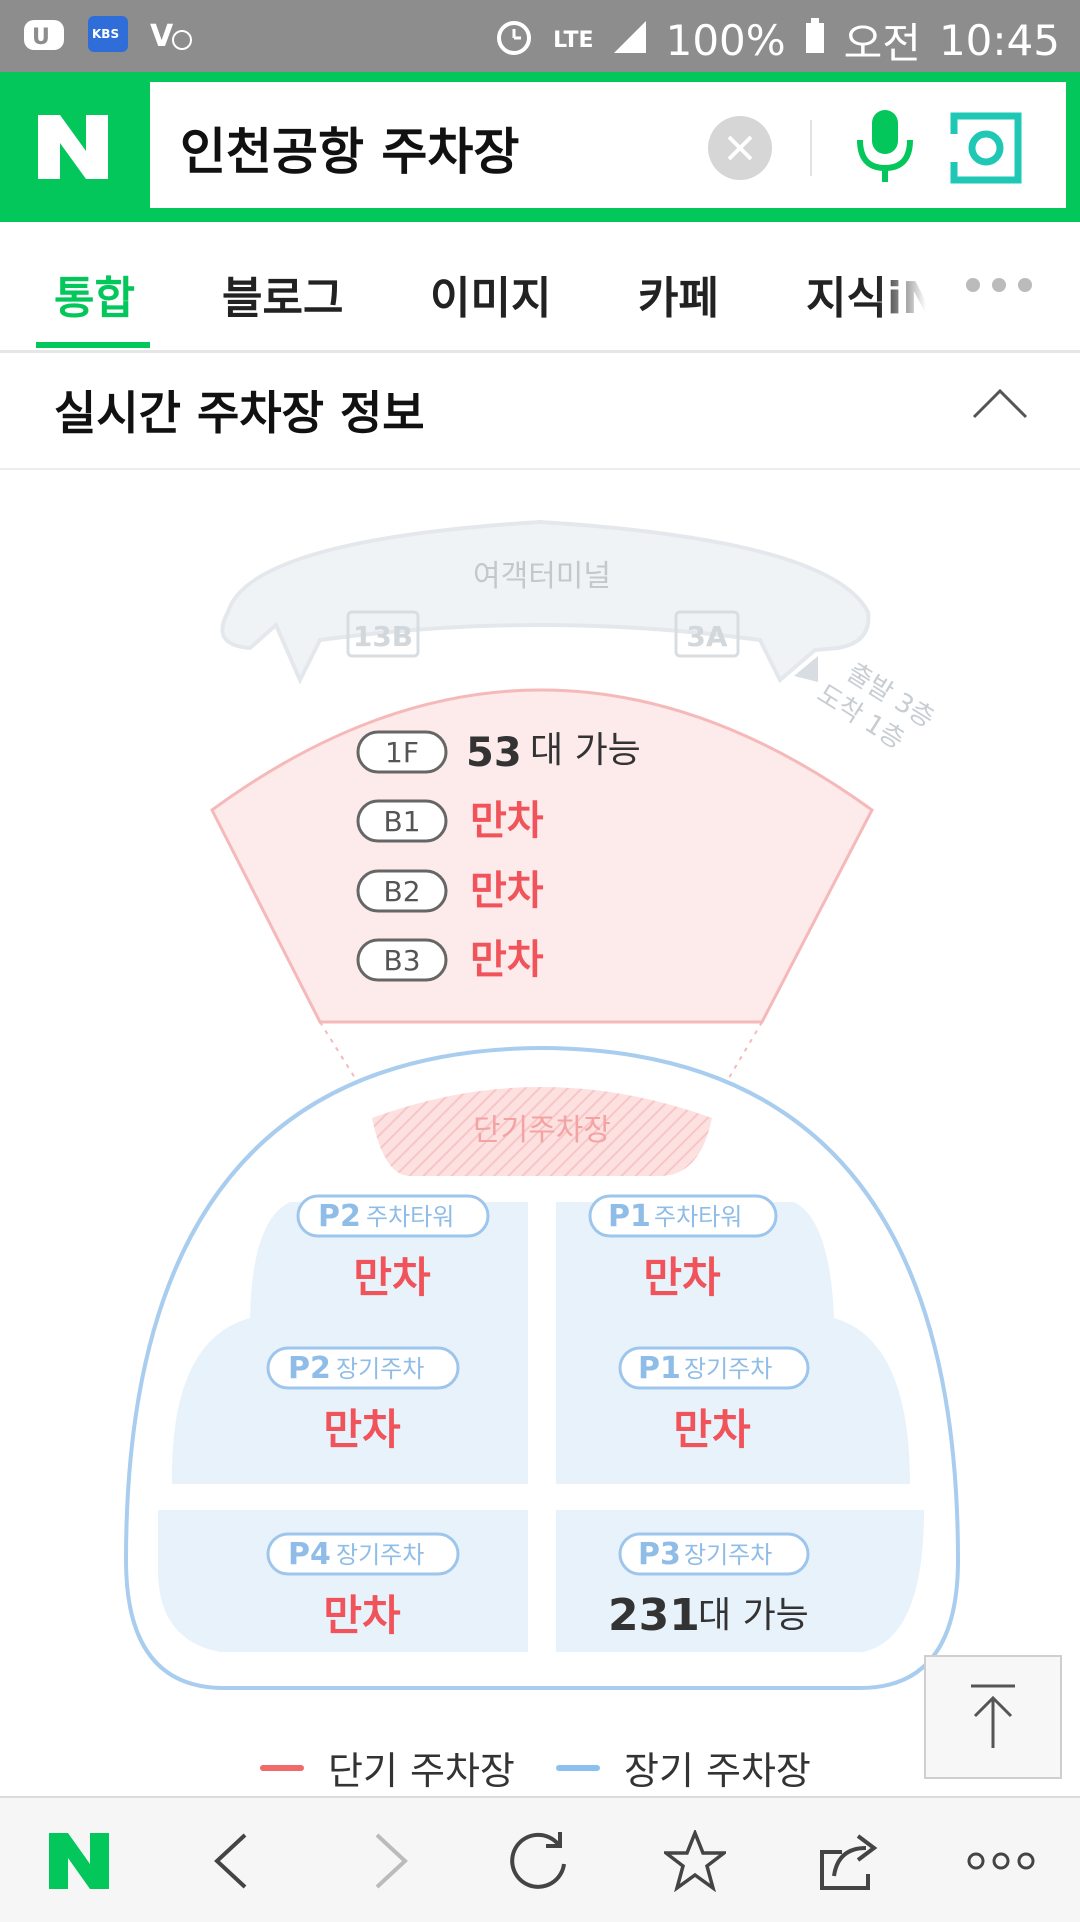  Describe the element at coordinates (654, 1615) in the screenshot. I see `lot-count: 231` at that location.